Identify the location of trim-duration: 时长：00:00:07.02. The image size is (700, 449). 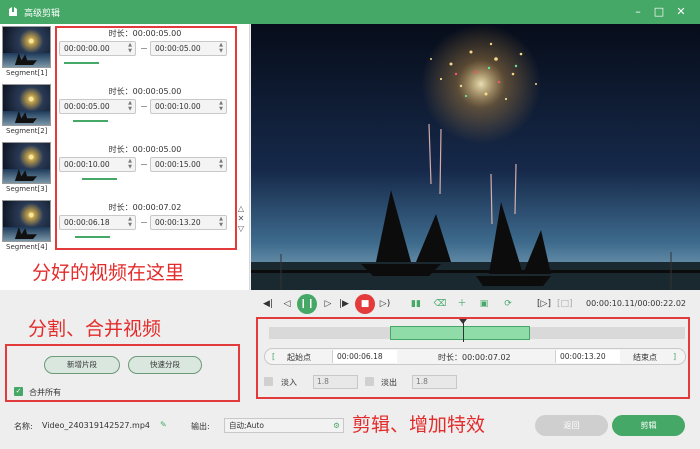
(474, 357).